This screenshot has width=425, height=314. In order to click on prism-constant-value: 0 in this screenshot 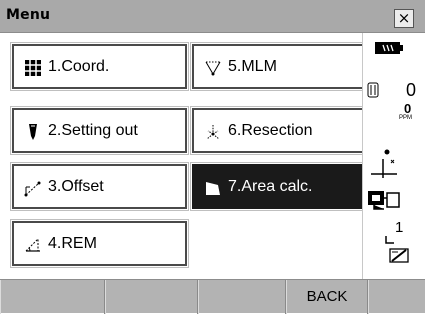, I will do `click(411, 90)`.